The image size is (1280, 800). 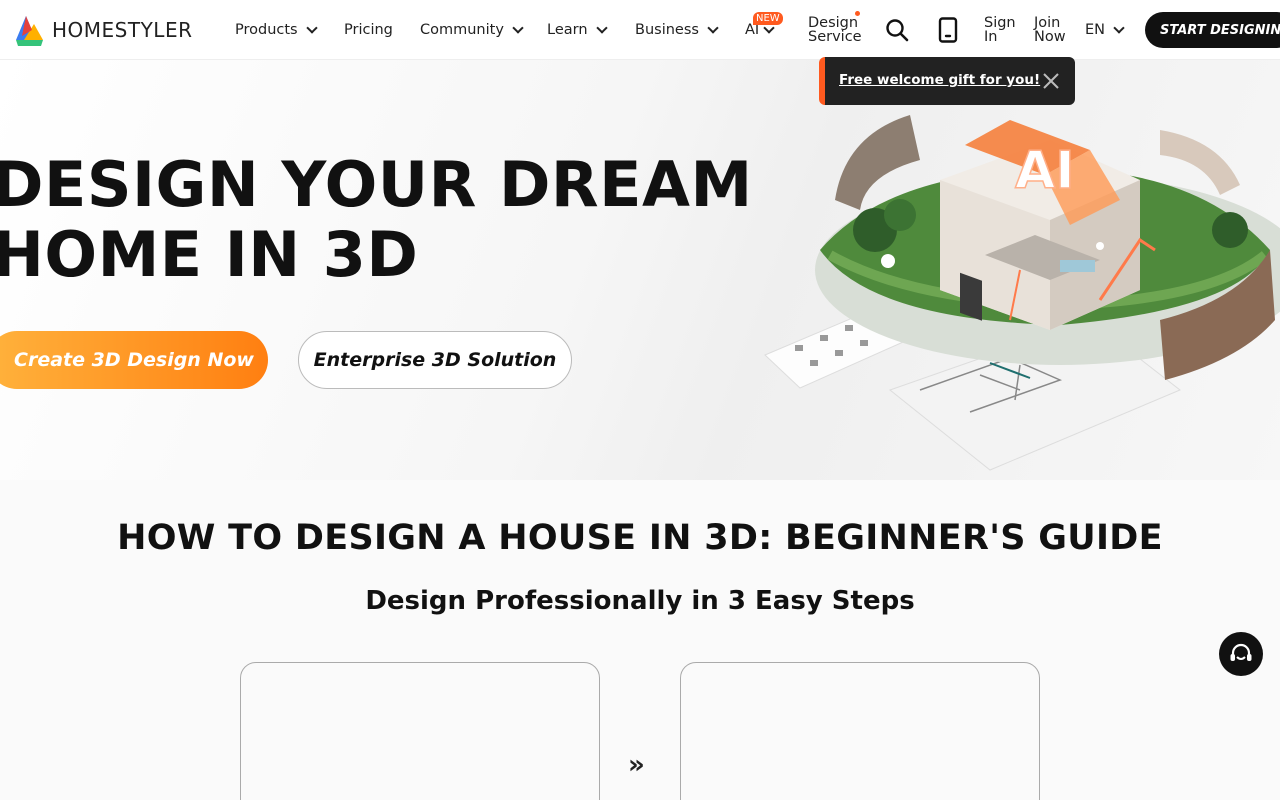 What do you see at coordinates (857, 13) in the screenshot?
I see `notification-dot` at bounding box center [857, 13].